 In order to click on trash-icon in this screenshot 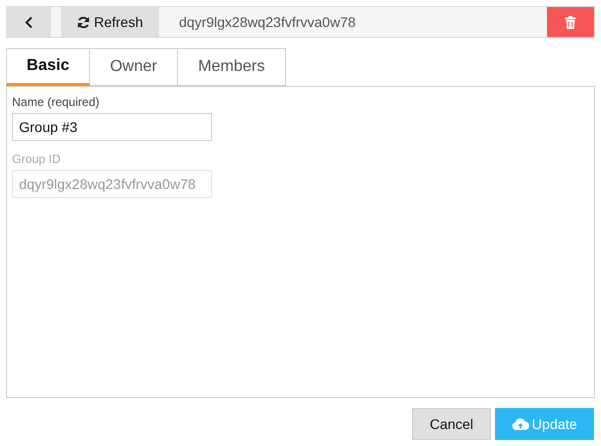, I will do `click(570, 22)`.